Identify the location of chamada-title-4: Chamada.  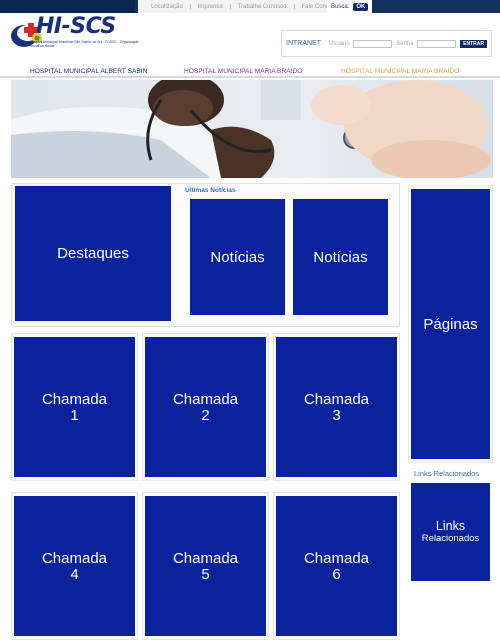
(74, 558).